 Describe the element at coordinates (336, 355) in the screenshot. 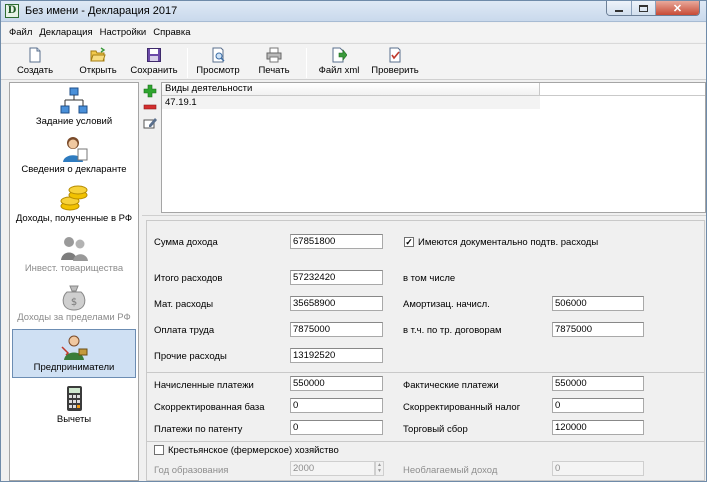

I see `other-expenses-input: 13192520` at that location.